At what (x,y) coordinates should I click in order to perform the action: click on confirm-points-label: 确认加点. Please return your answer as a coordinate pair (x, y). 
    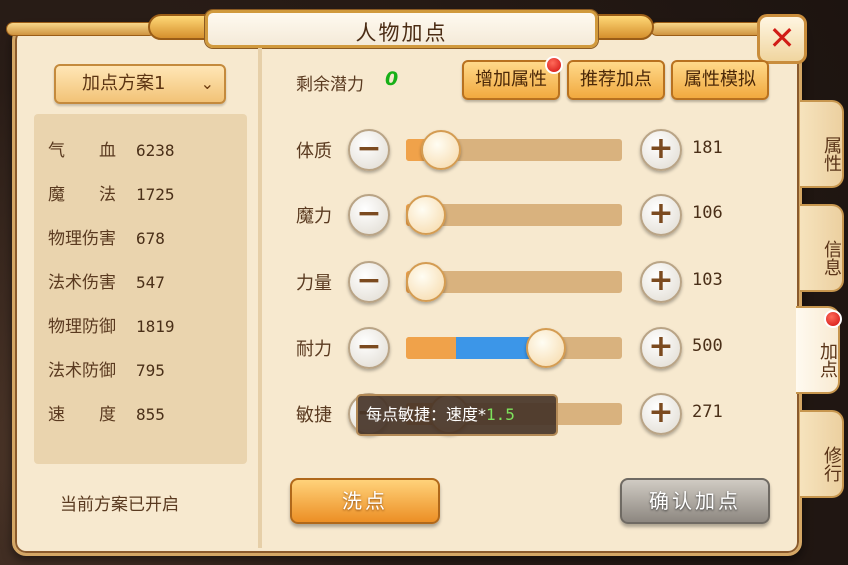
    Looking at the image, I should click on (695, 501).